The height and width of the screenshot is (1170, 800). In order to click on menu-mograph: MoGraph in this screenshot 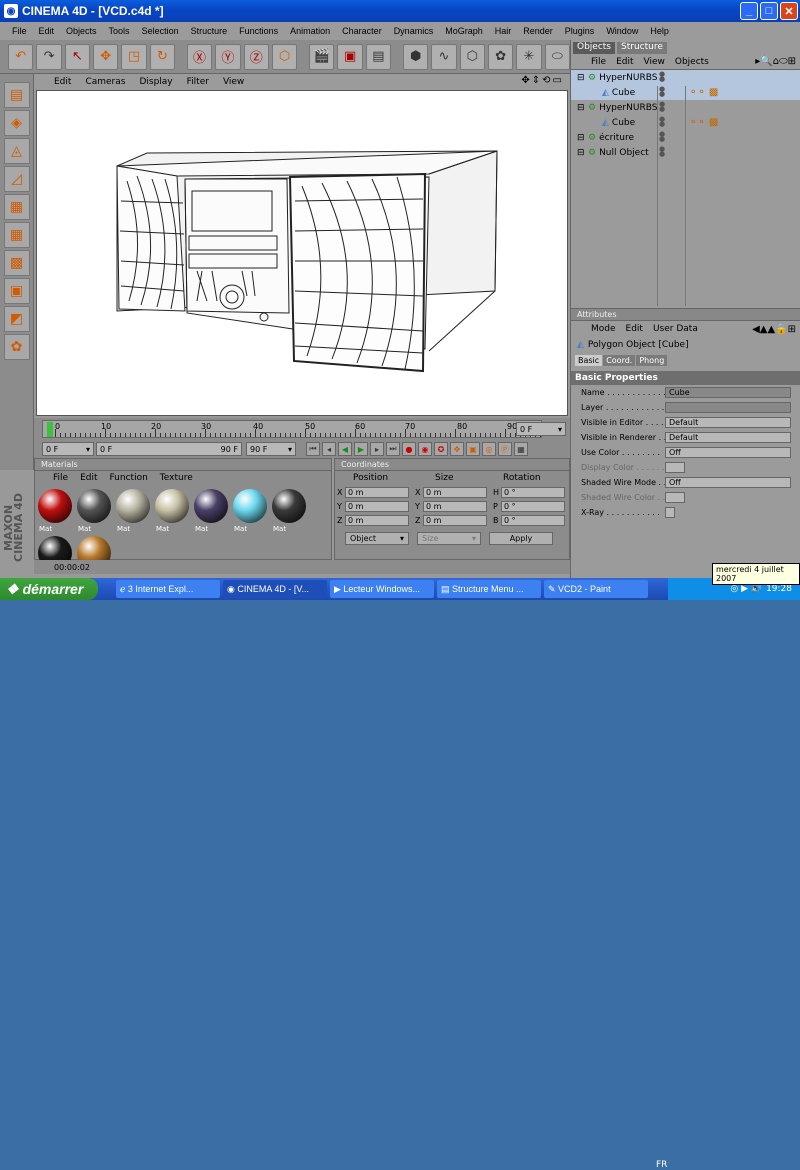, I will do `click(464, 31)`.